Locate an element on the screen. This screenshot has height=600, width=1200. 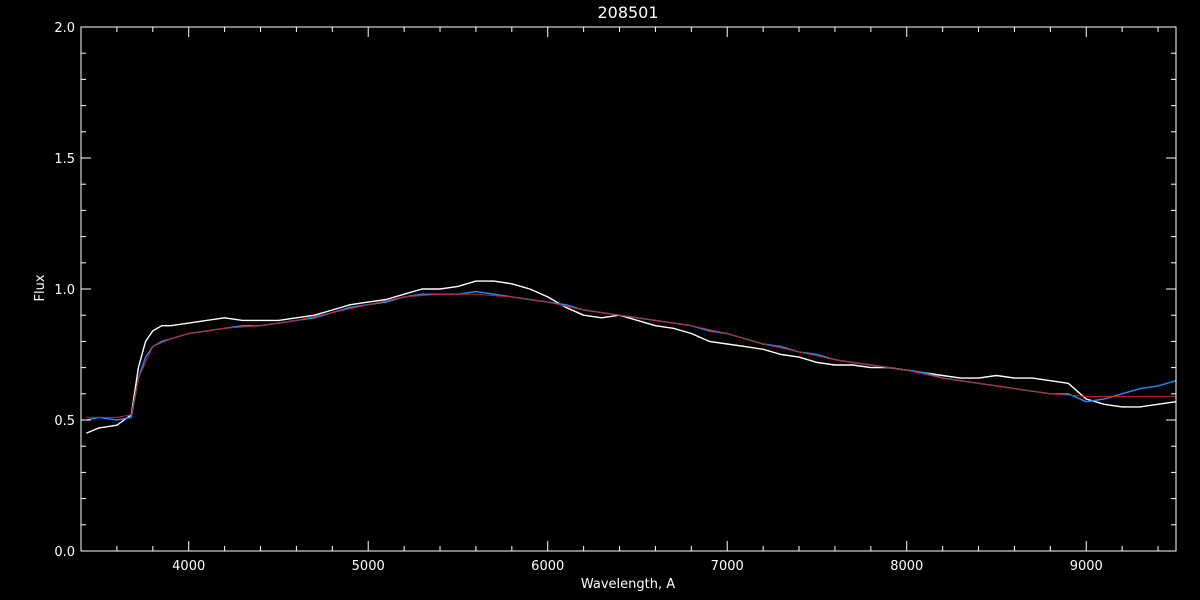
x-tick-label: 4000 is located at coordinates (188, 566).